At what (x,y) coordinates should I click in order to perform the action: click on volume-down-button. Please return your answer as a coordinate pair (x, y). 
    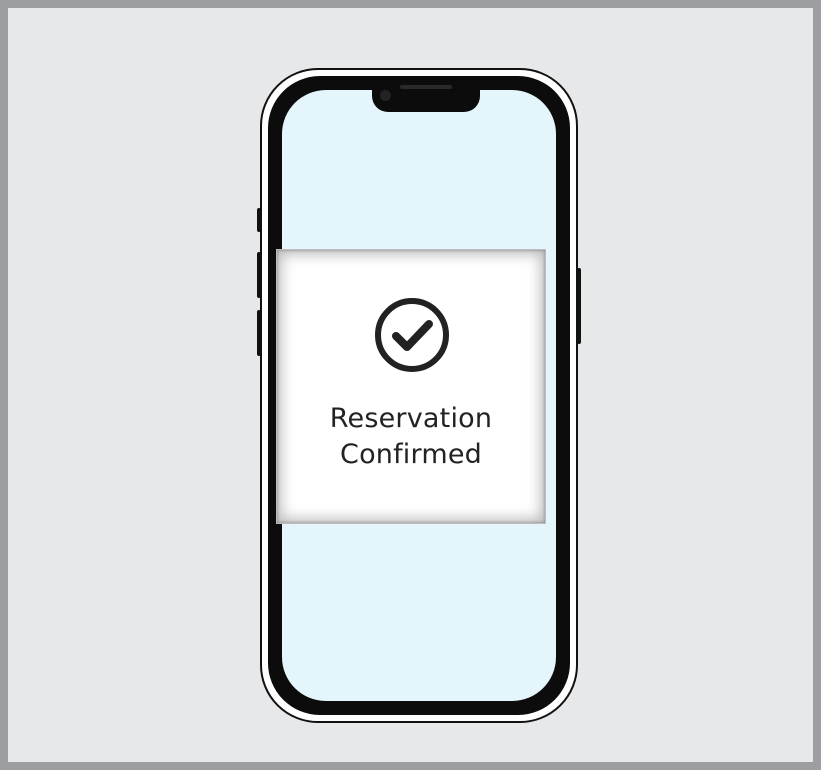
    Looking at the image, I should click on (259, 333).